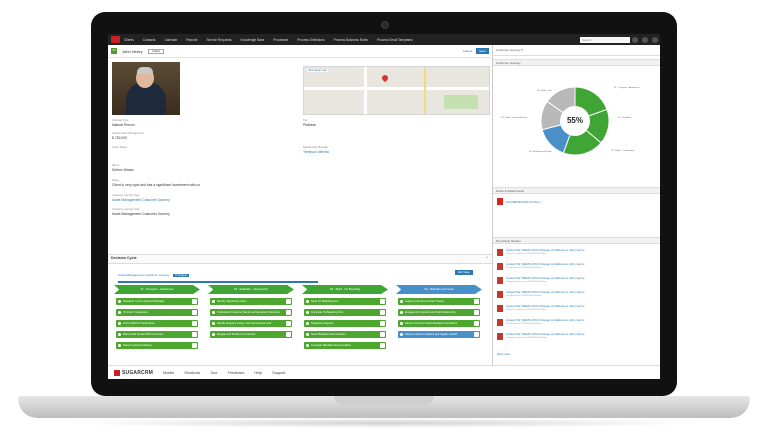  Describe the element at coordinates (149, 40) in the screenshot. I see `nav-item-contacts: Contacts` at that location.